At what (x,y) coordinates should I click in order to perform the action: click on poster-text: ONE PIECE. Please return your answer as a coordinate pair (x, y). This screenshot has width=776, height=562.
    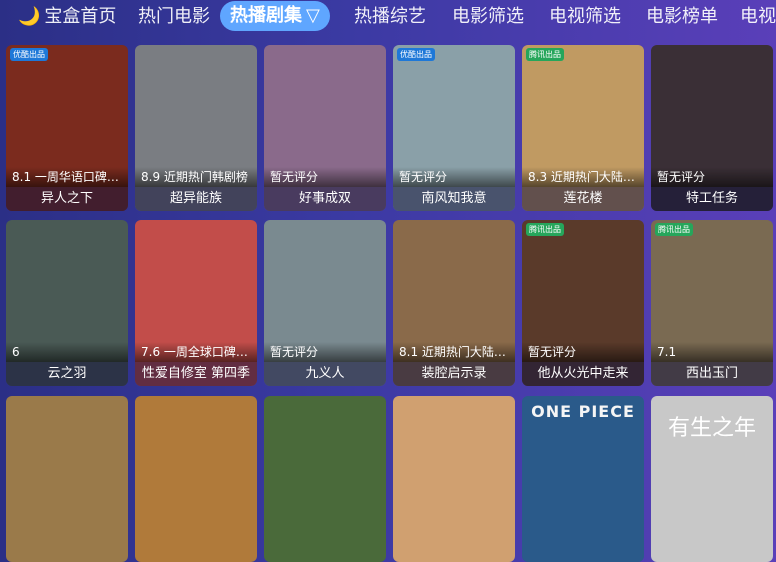
    Looking at the image, I should click on (583, 411).